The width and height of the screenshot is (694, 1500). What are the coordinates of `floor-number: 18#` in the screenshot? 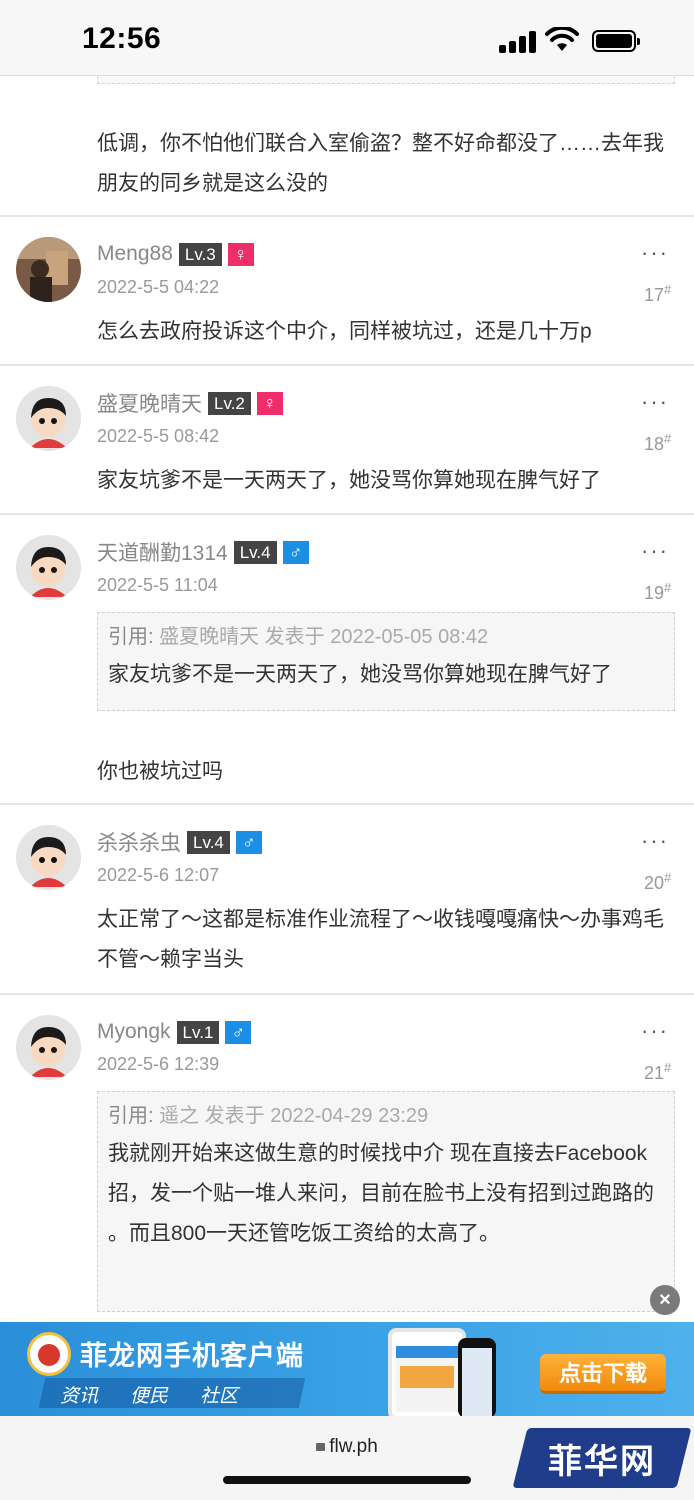 It's located at (658, 442).